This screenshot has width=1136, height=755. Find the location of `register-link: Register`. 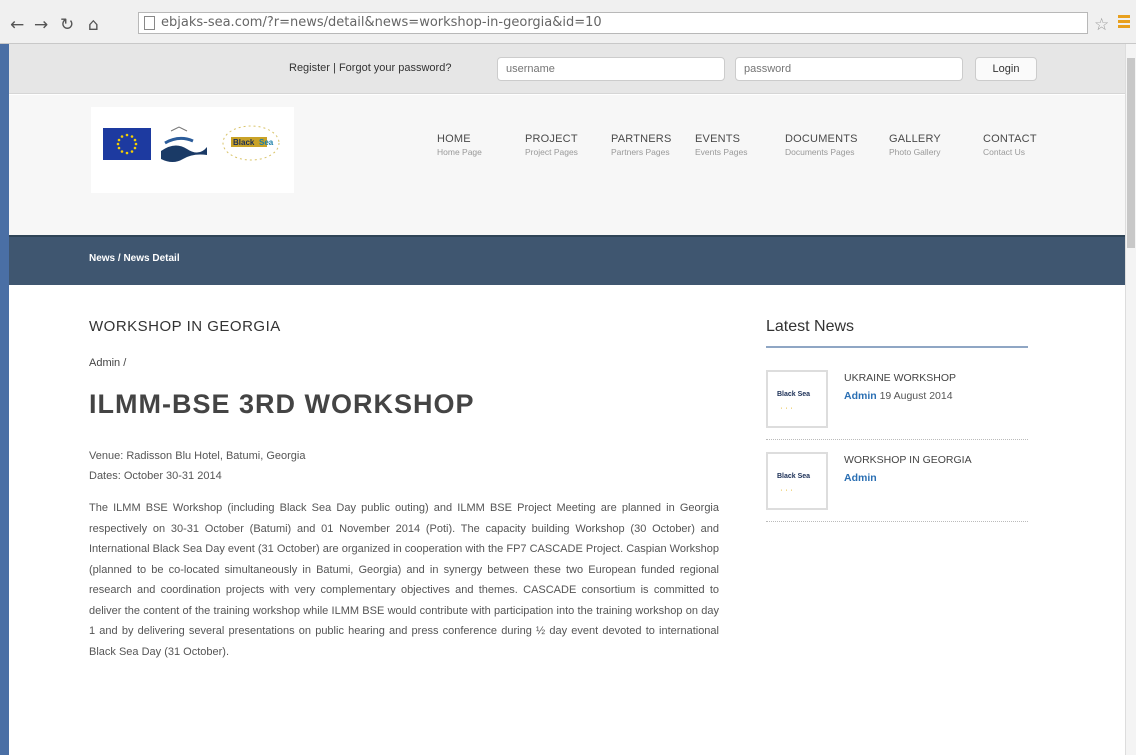

register-link: Register is located at coordinates (309, 68).